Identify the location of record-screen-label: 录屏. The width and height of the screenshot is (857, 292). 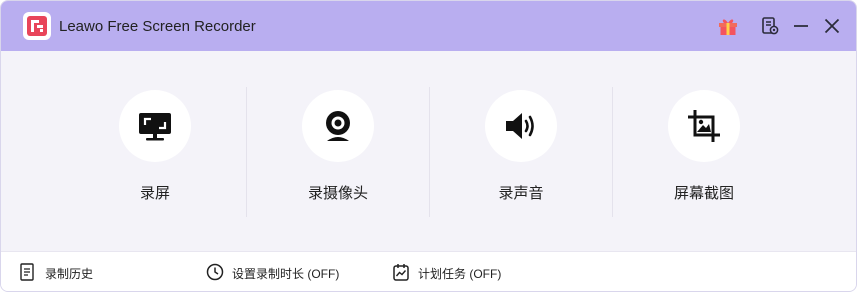
(154, 193).